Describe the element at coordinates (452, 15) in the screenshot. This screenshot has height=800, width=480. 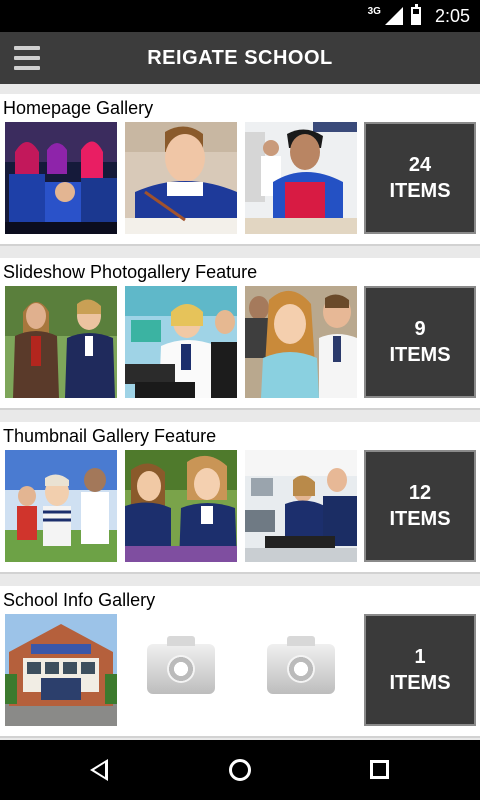
I see `status-time: 2:05` at that location.